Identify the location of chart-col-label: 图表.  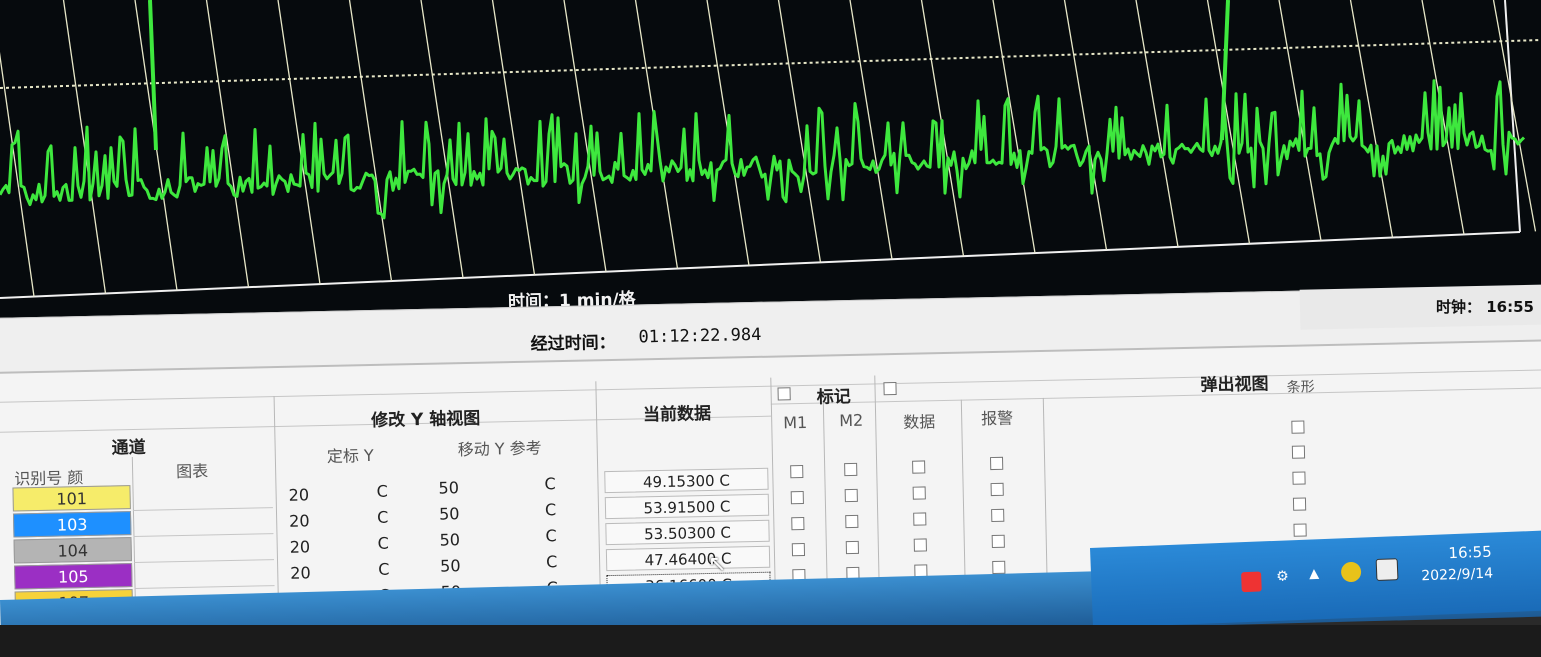
(192, 471).